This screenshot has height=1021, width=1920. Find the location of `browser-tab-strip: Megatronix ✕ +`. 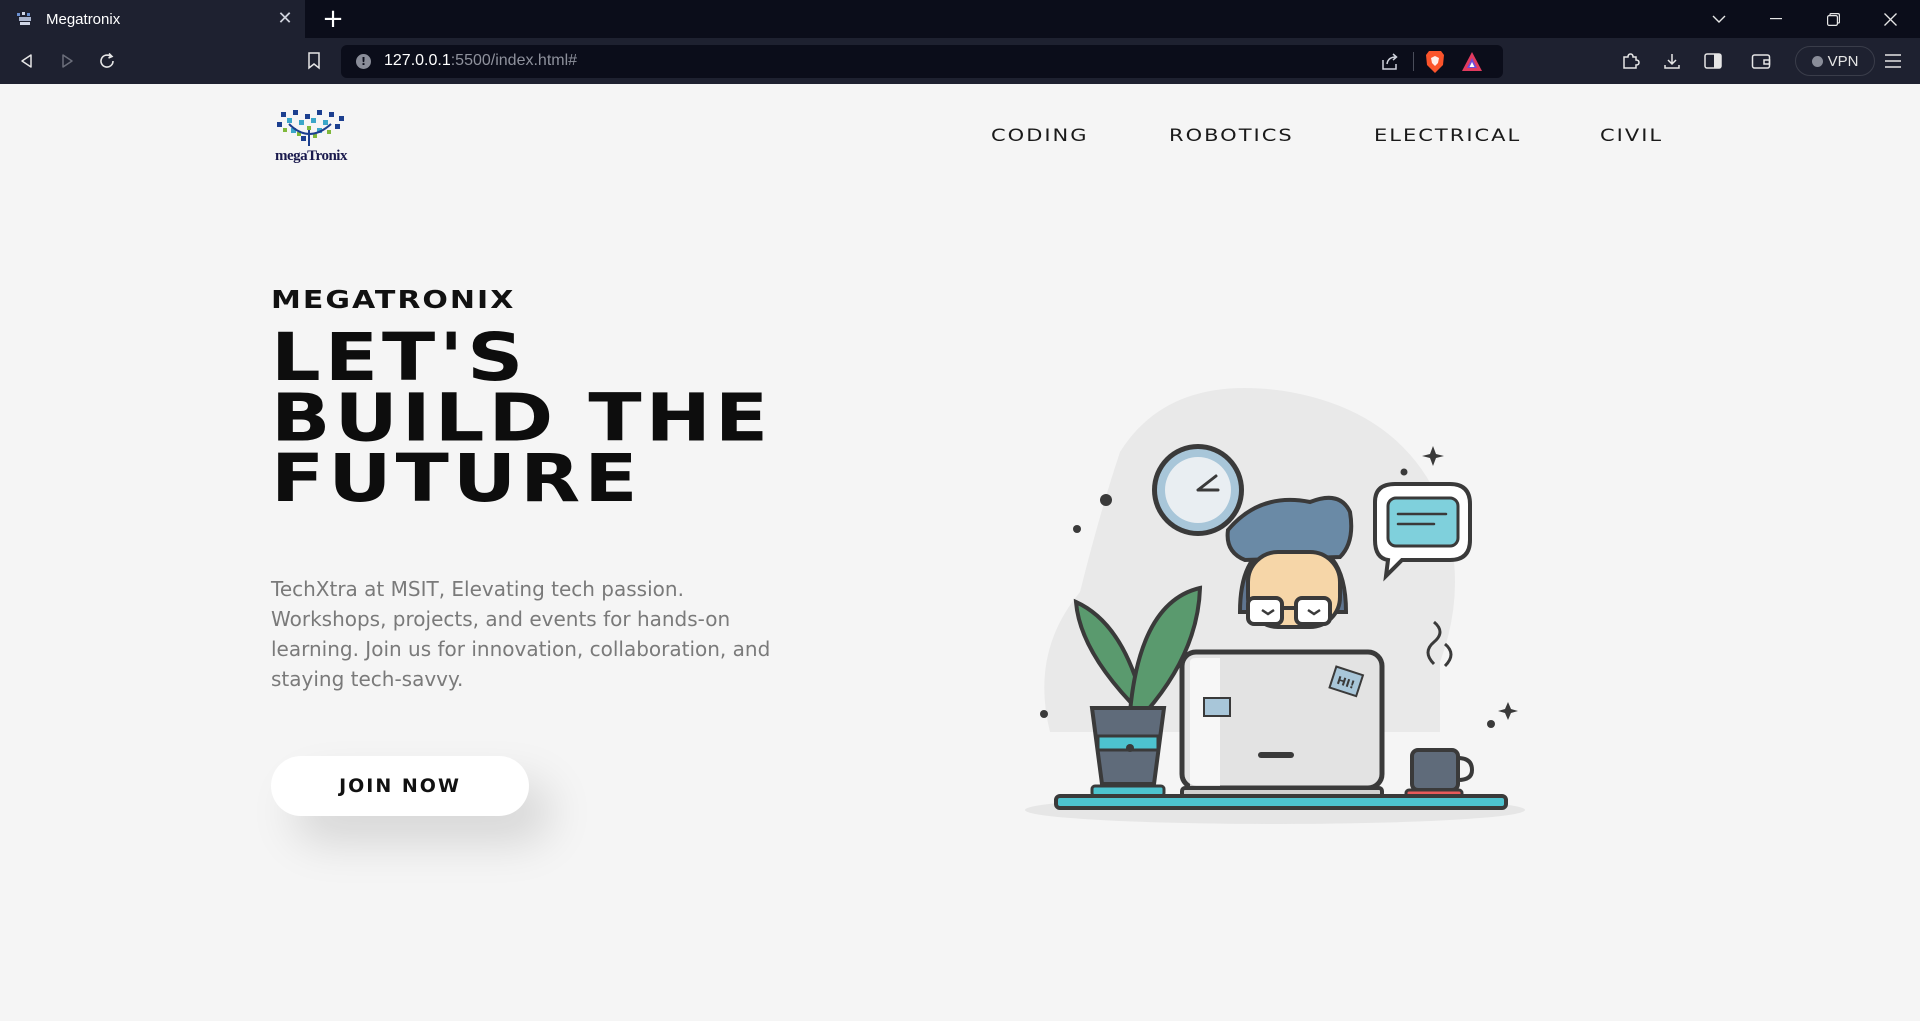

browser-tab-strip: Megatronix ✕ + is located at coordinates (960, 19).